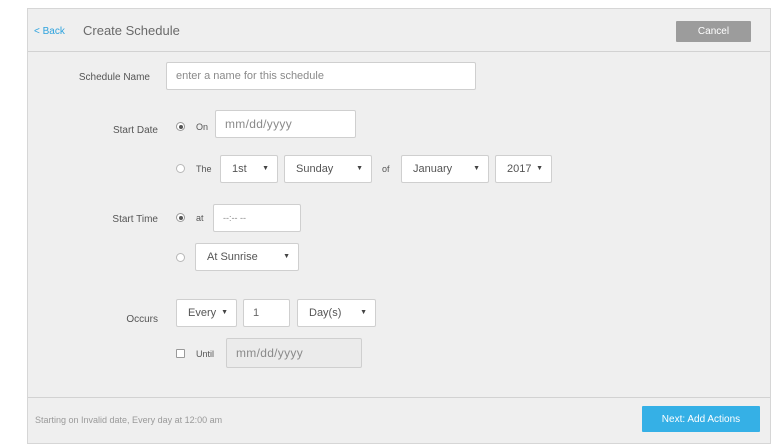 This screenshot has height=447, width=772. What do you see at coordinates (180, 353) in the screenshot?
I see `until-checkbox` at bounding box center [180, 353].